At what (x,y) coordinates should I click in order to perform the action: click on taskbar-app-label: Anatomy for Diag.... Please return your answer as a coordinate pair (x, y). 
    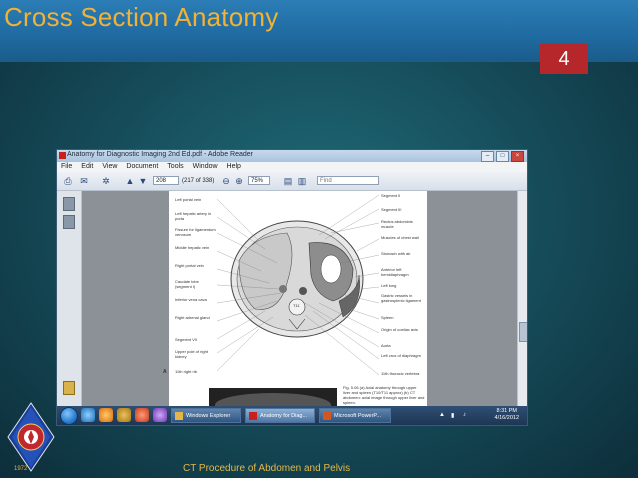
    Looking at the image, I should click on (284, 416).